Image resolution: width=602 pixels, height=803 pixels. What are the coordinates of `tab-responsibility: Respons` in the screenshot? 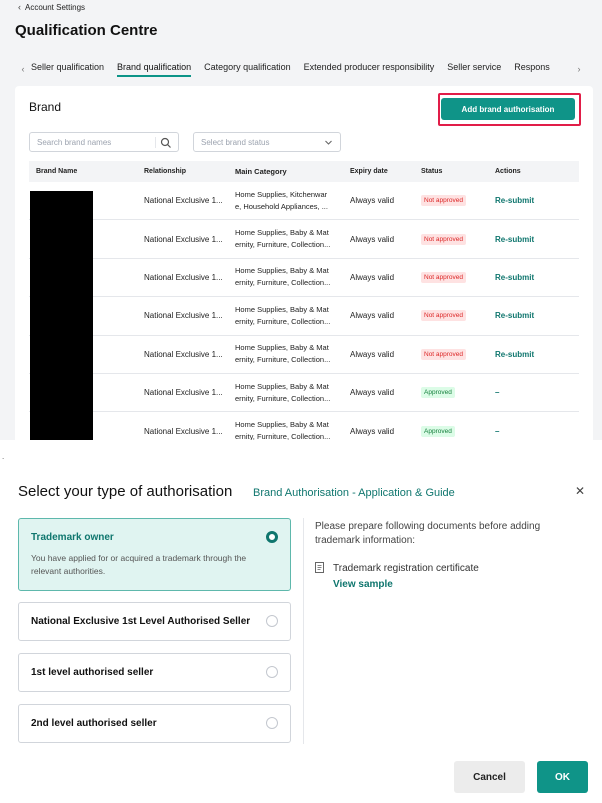 It's located at (532, 69).